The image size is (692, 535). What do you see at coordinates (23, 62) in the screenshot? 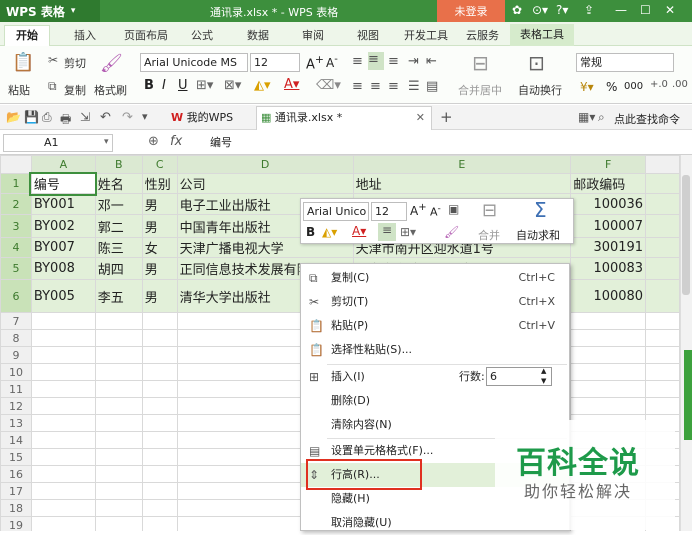
I see `paste-icon: 📋` at bounding box center [23, 62].